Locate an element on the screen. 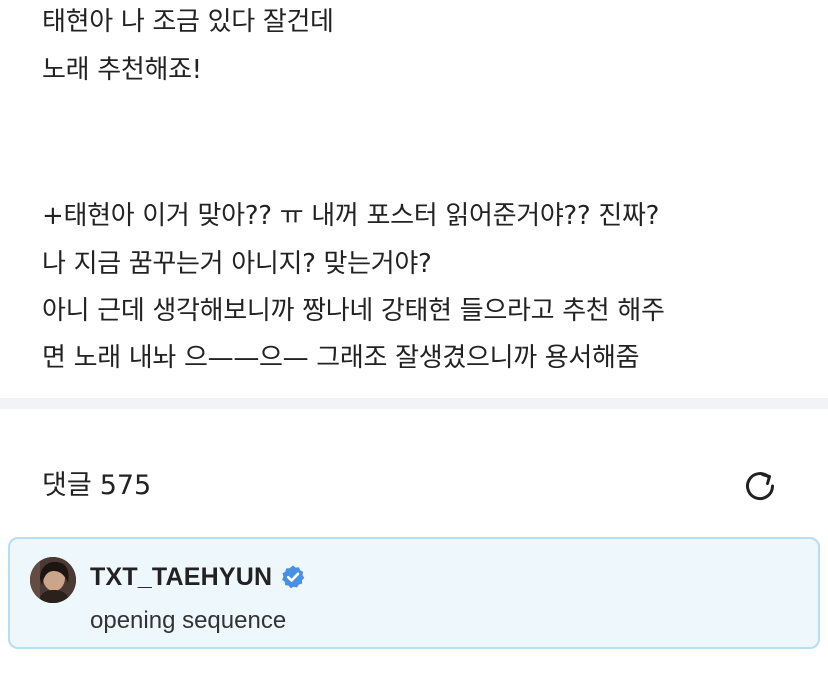 The image size is (828, 676). post-text-line: +태현아 이거 맞아?? ㅠ 내꺼 포스터 읽어준거야?? 진짜? is located at coordinates (351, 216).